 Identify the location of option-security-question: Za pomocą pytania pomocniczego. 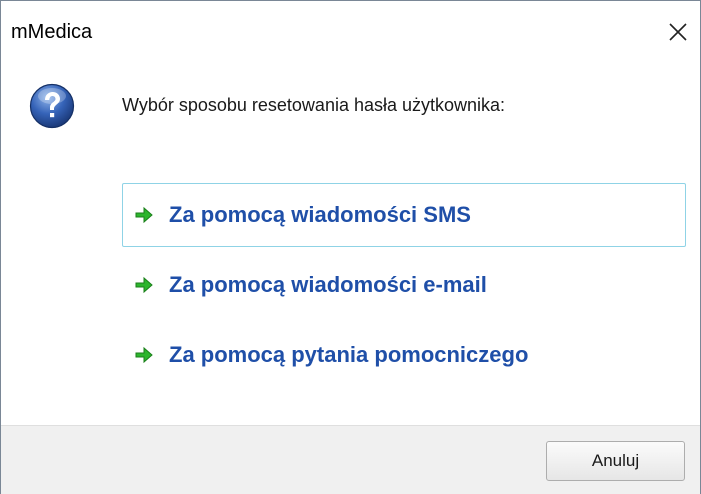
(404, 355).